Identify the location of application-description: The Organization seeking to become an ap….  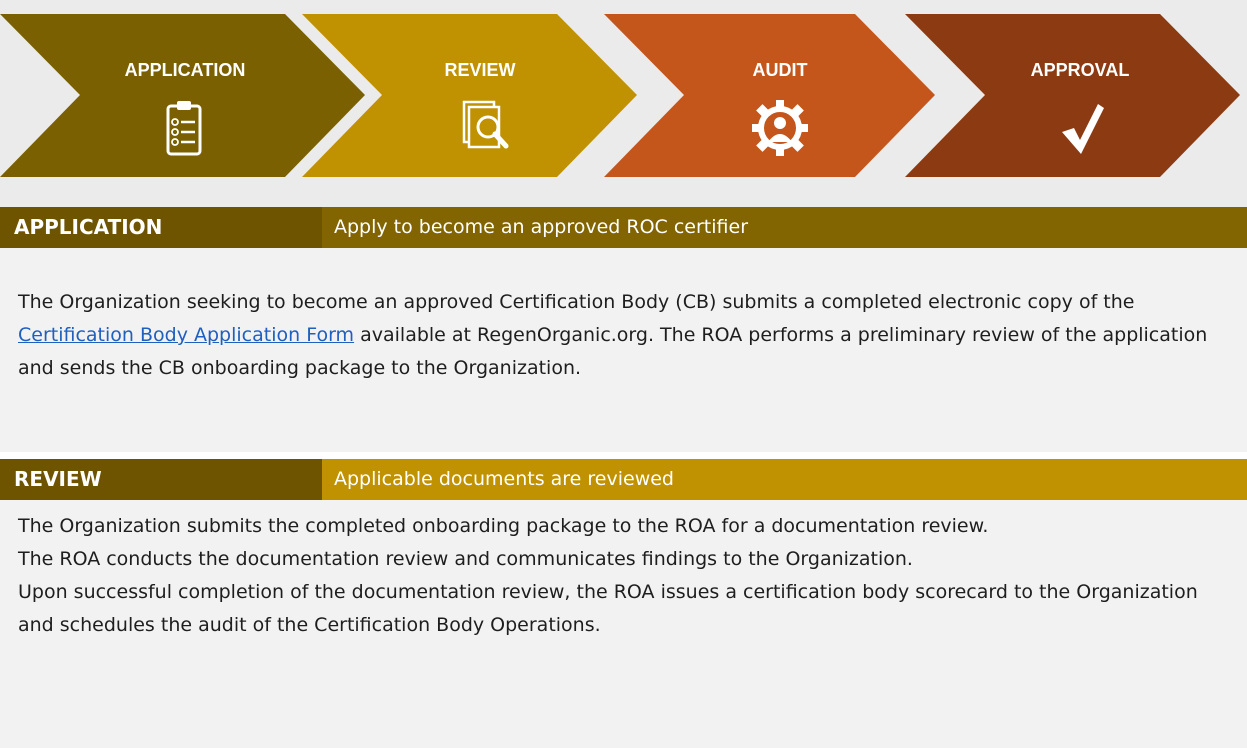
(623, 335).